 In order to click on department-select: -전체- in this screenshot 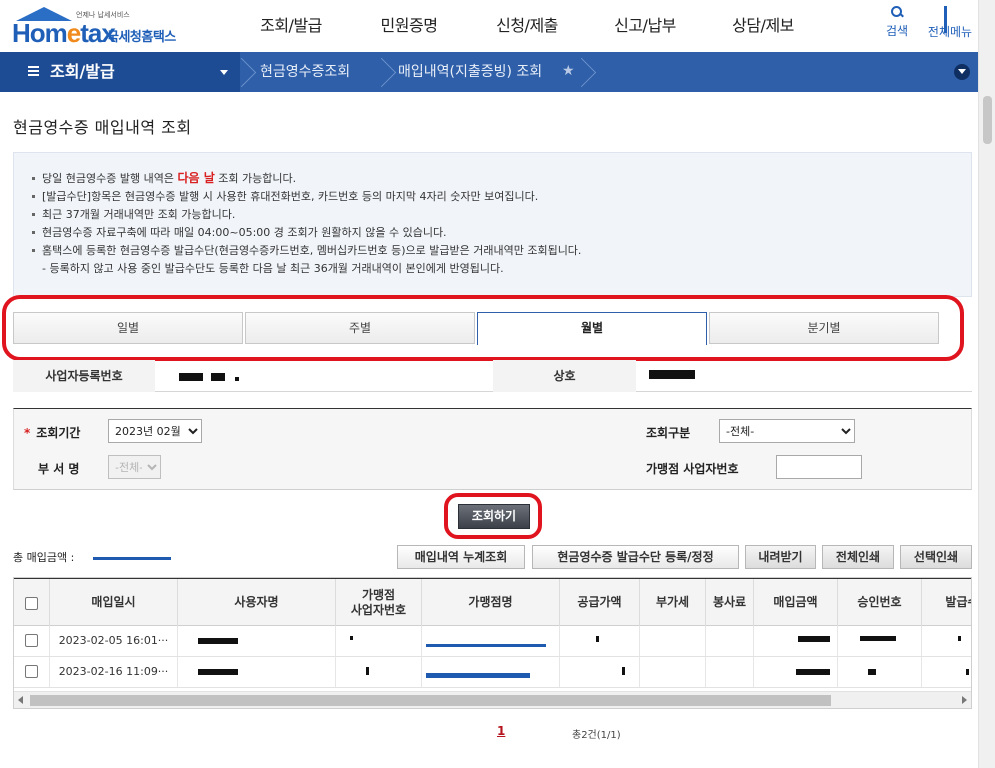, I will do `click(134, 467)`.